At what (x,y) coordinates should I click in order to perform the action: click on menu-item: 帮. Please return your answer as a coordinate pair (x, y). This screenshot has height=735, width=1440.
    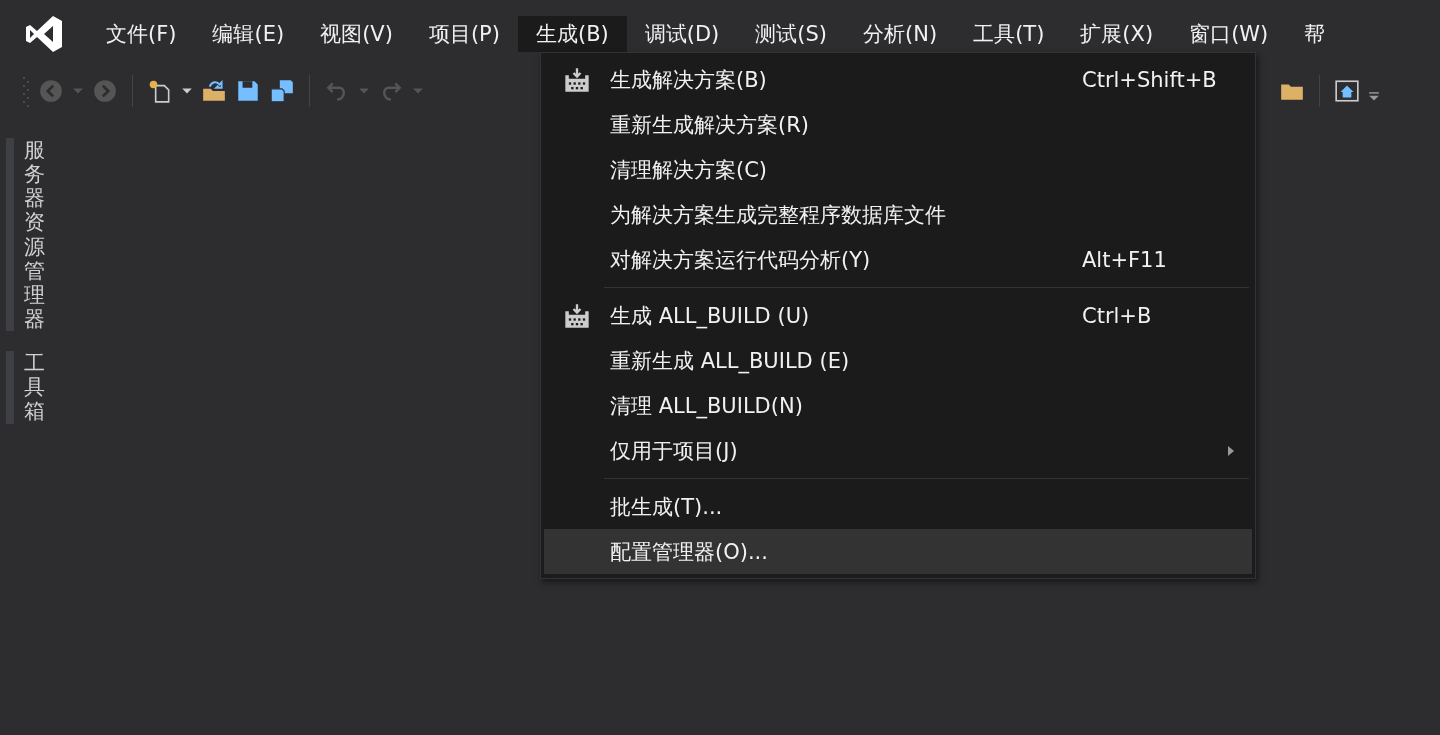
    Looking at the image, I should click on (1315, 34).